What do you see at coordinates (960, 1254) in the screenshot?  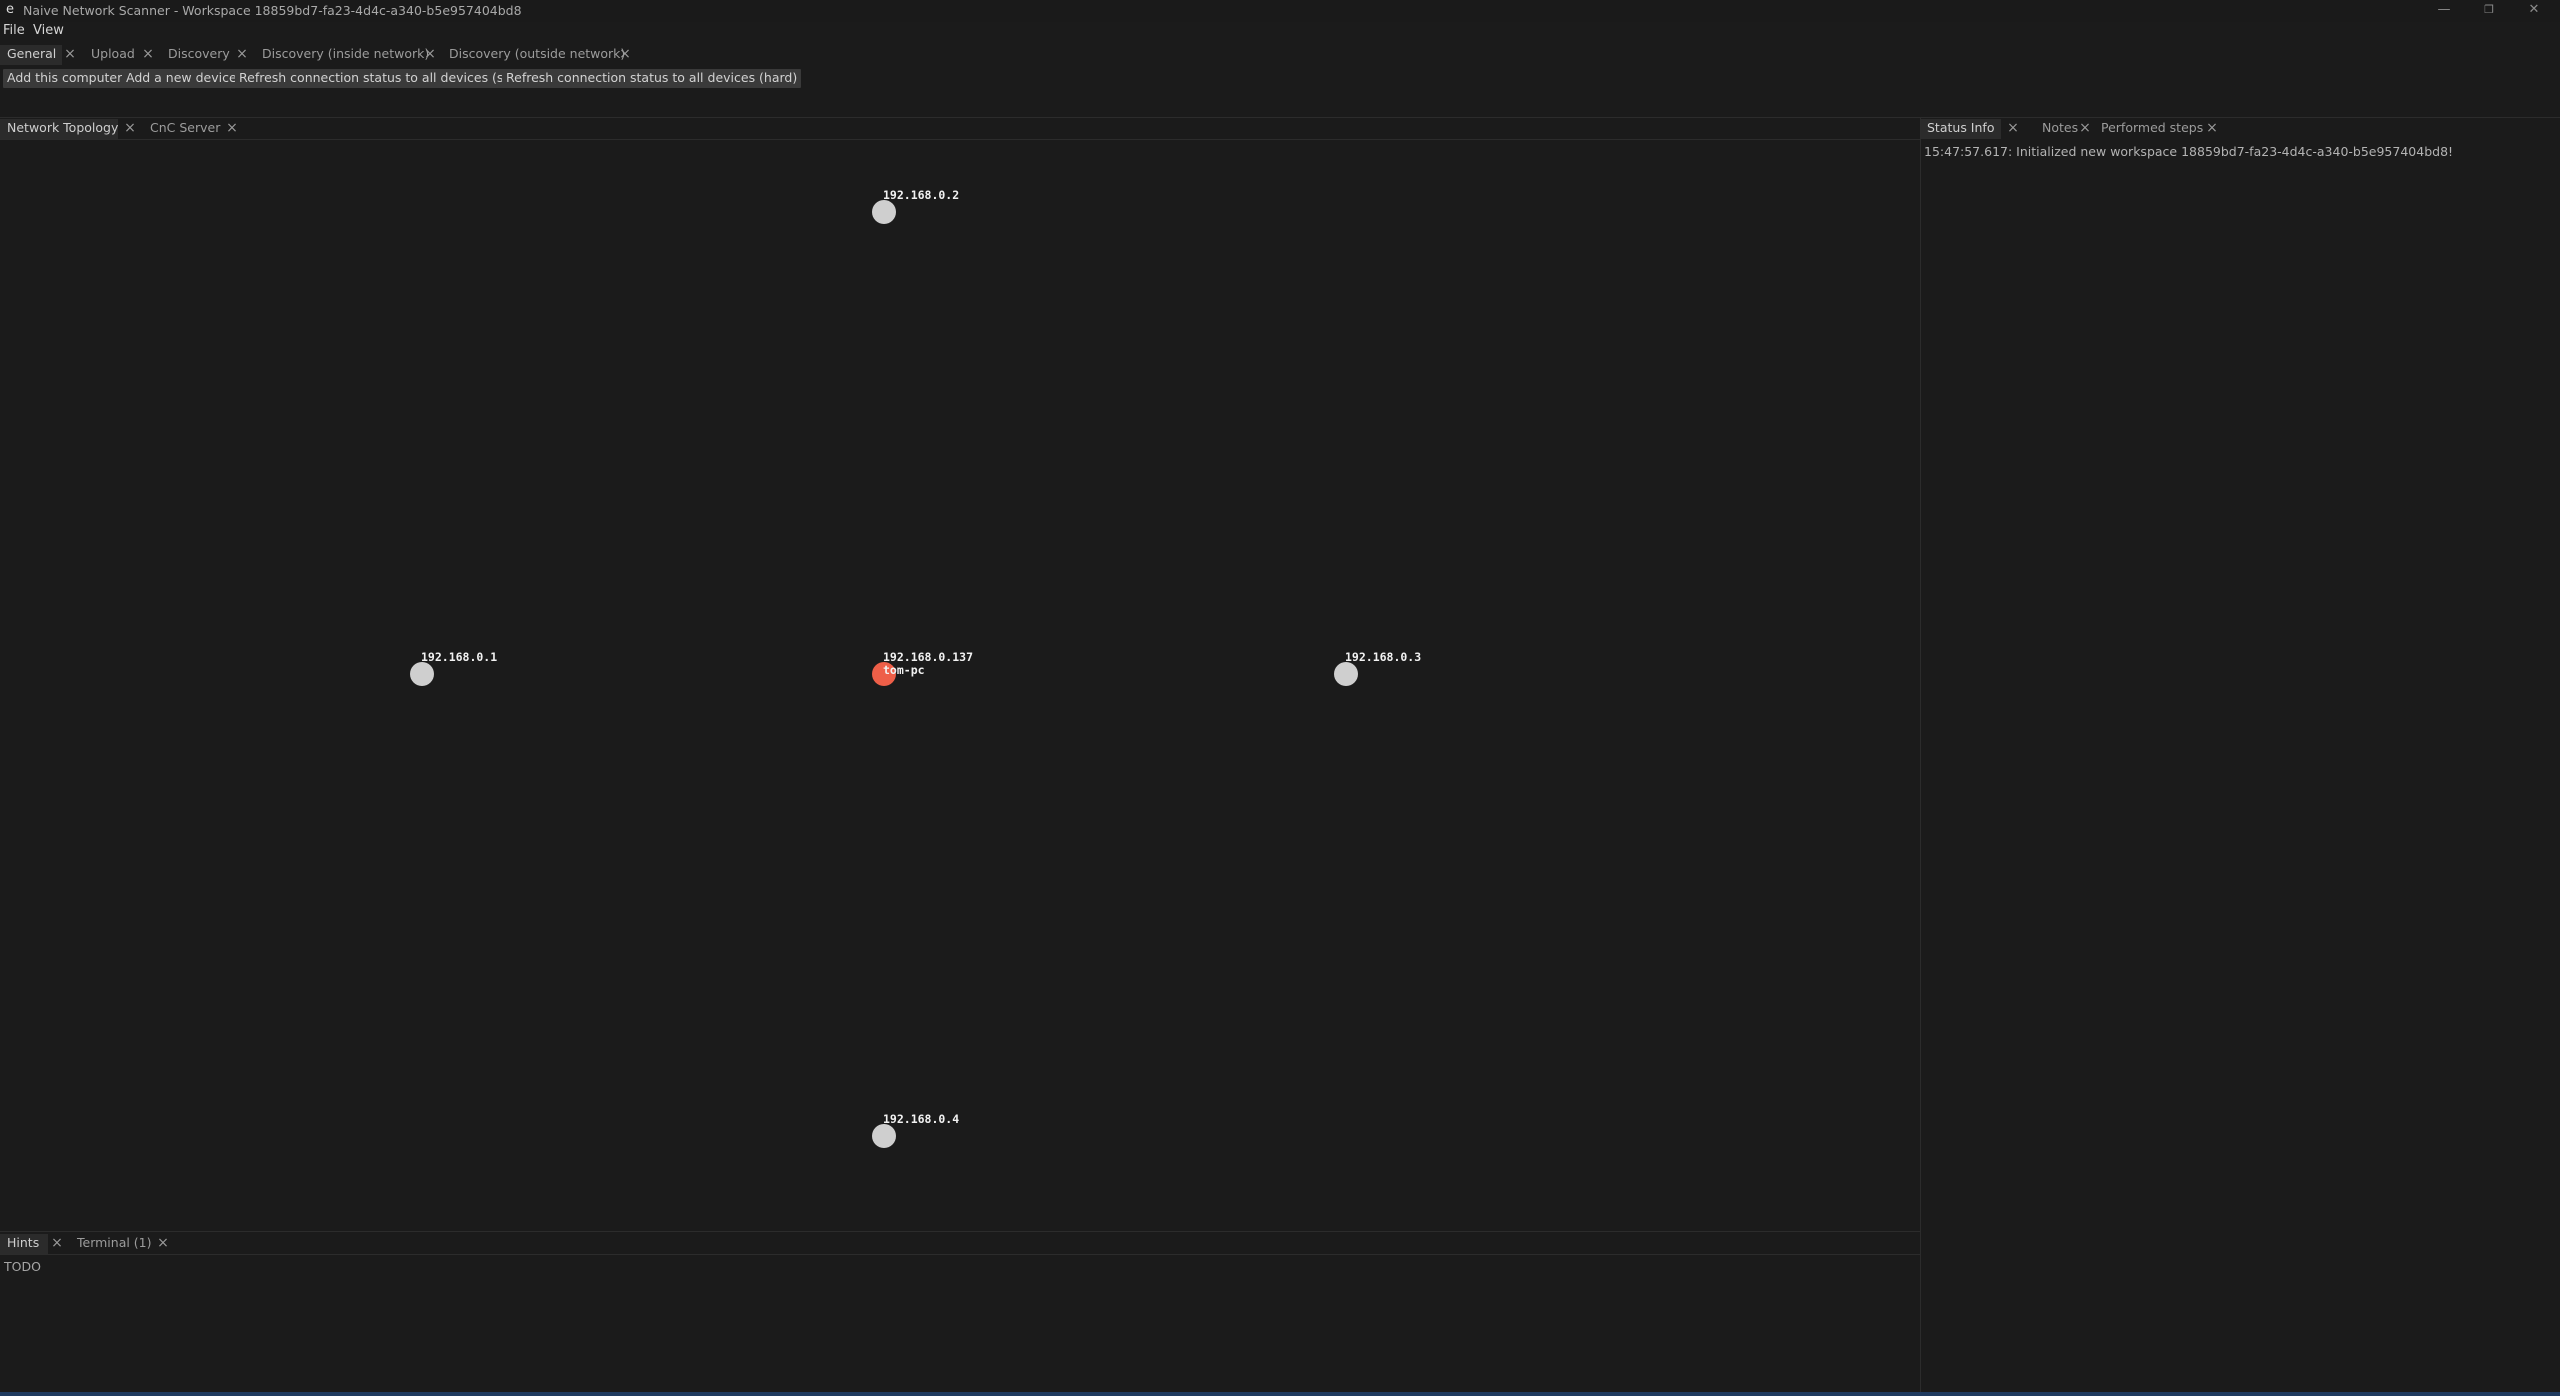 I see `bottom-tab-divider` at bounding box center [960, 1254].